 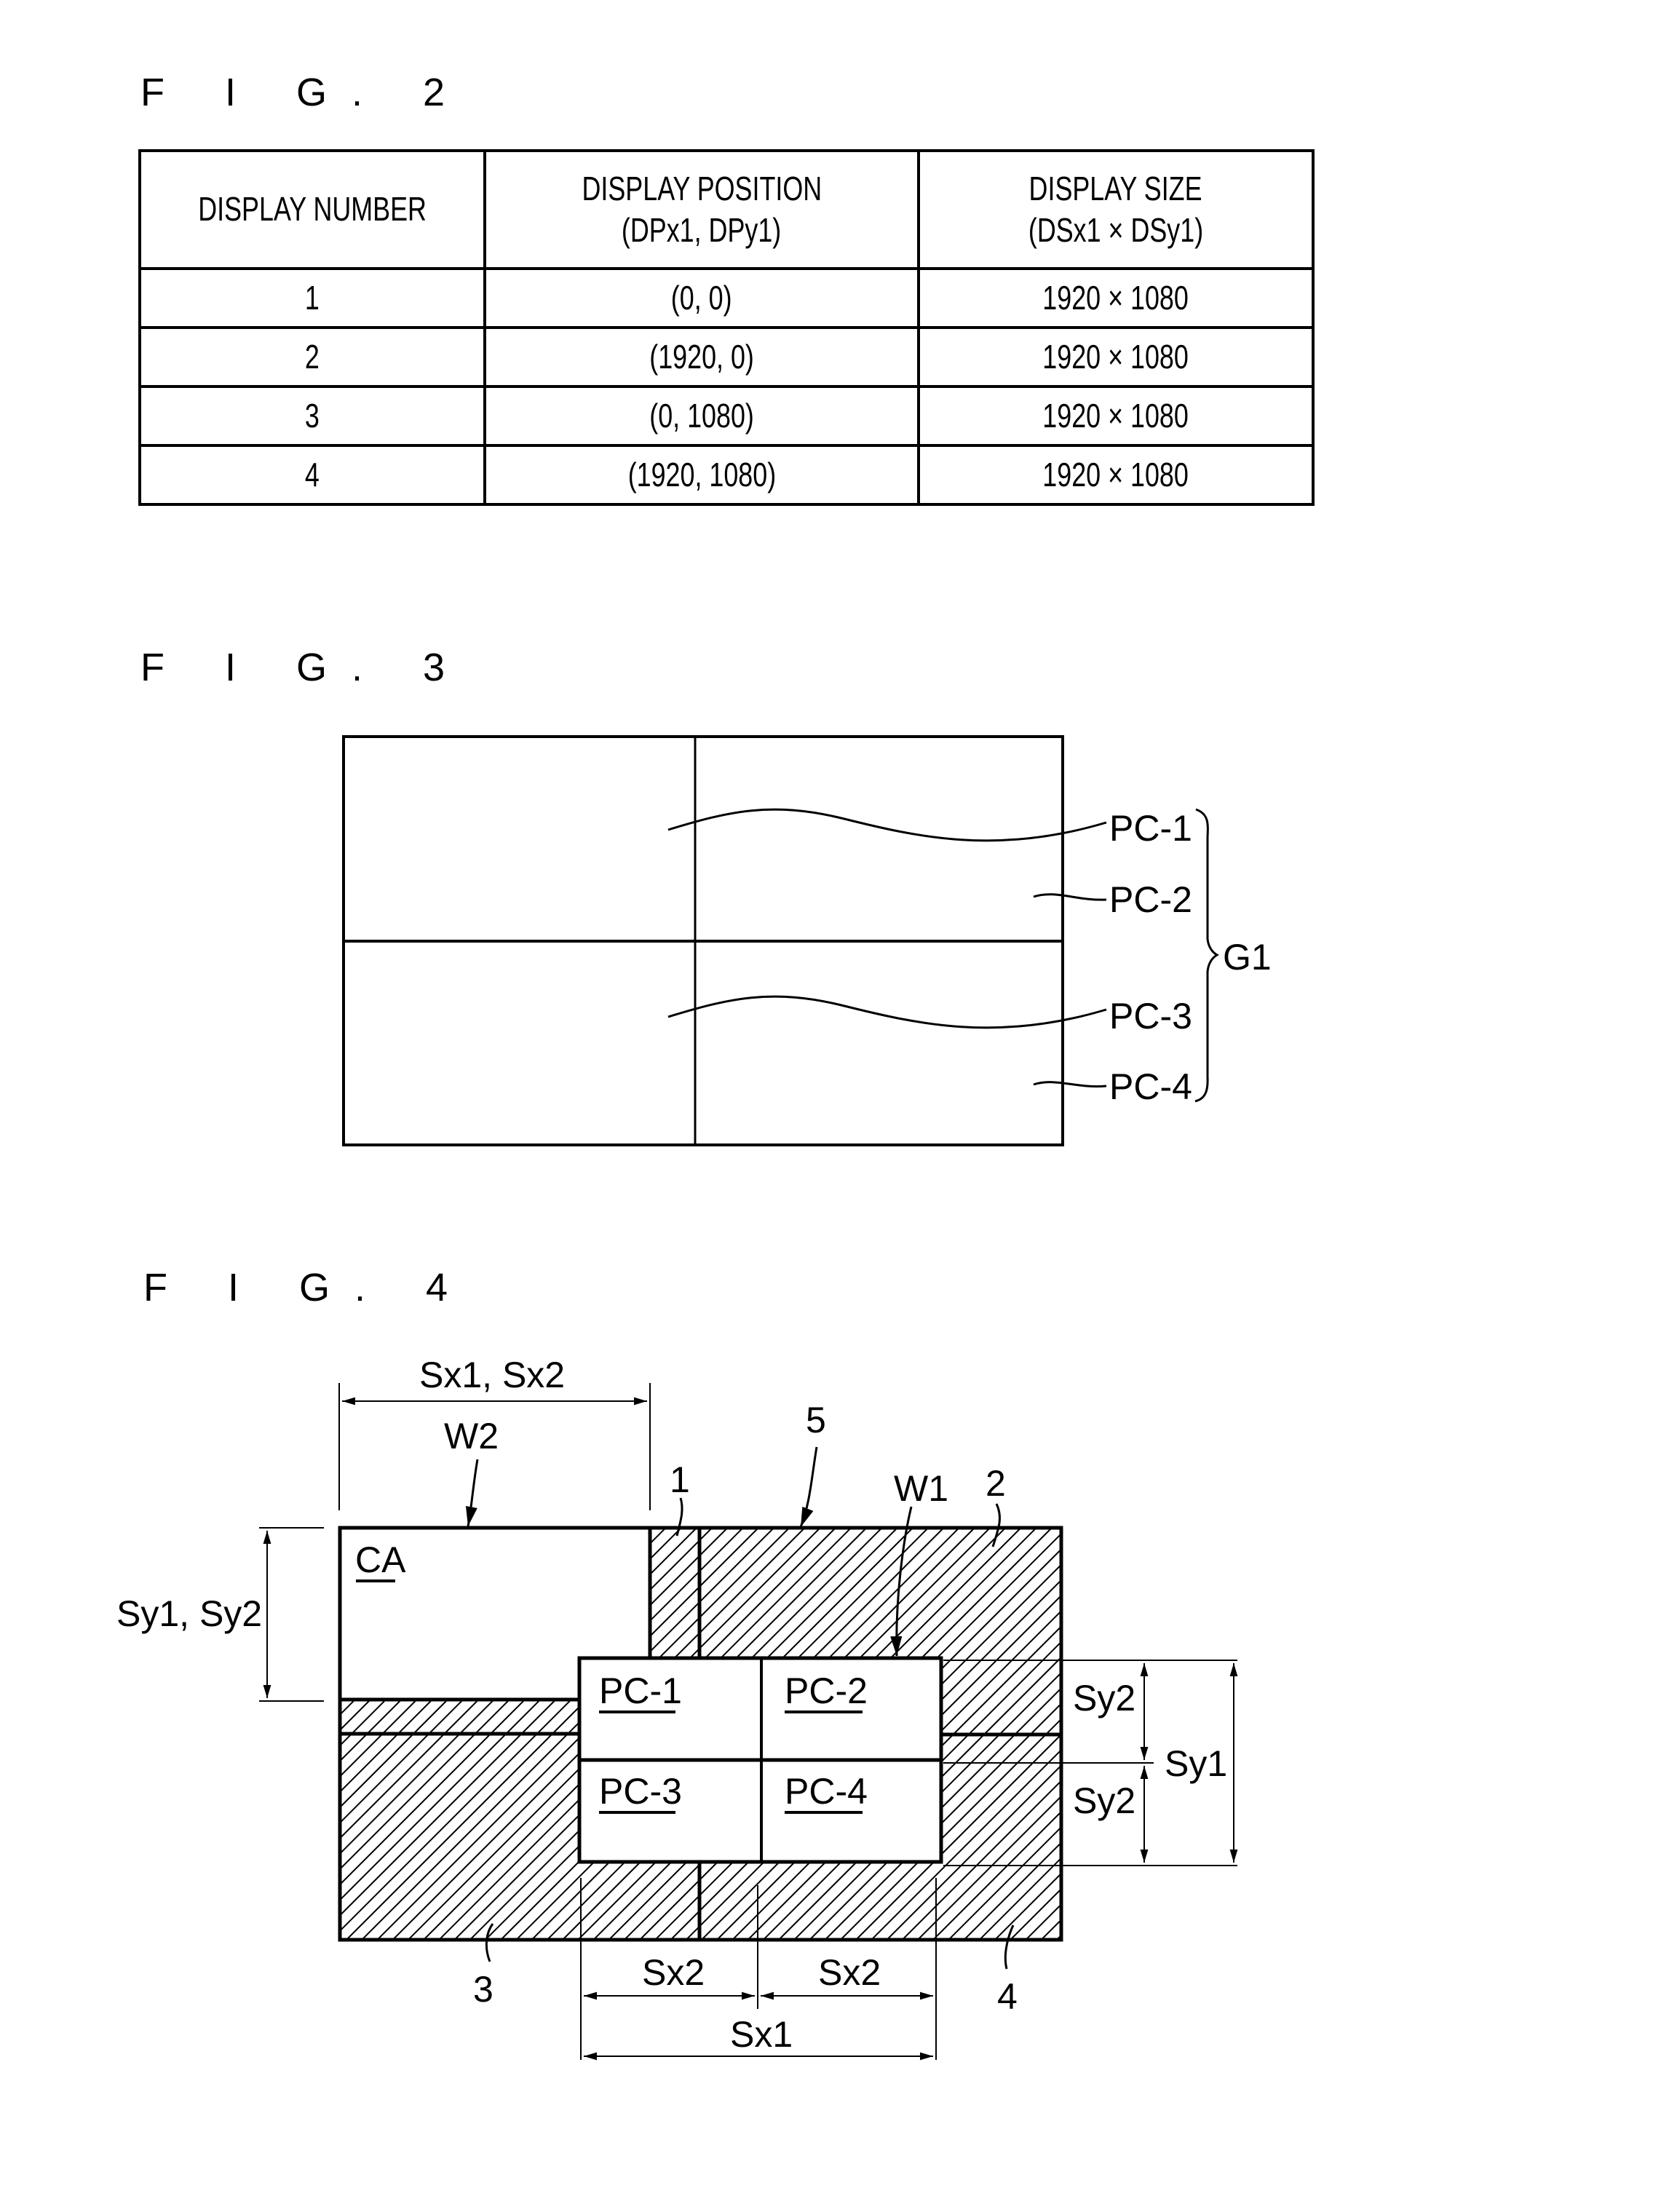 I want to click on fig3-label-pc2: PC-2, so click(x=1150, y=899).